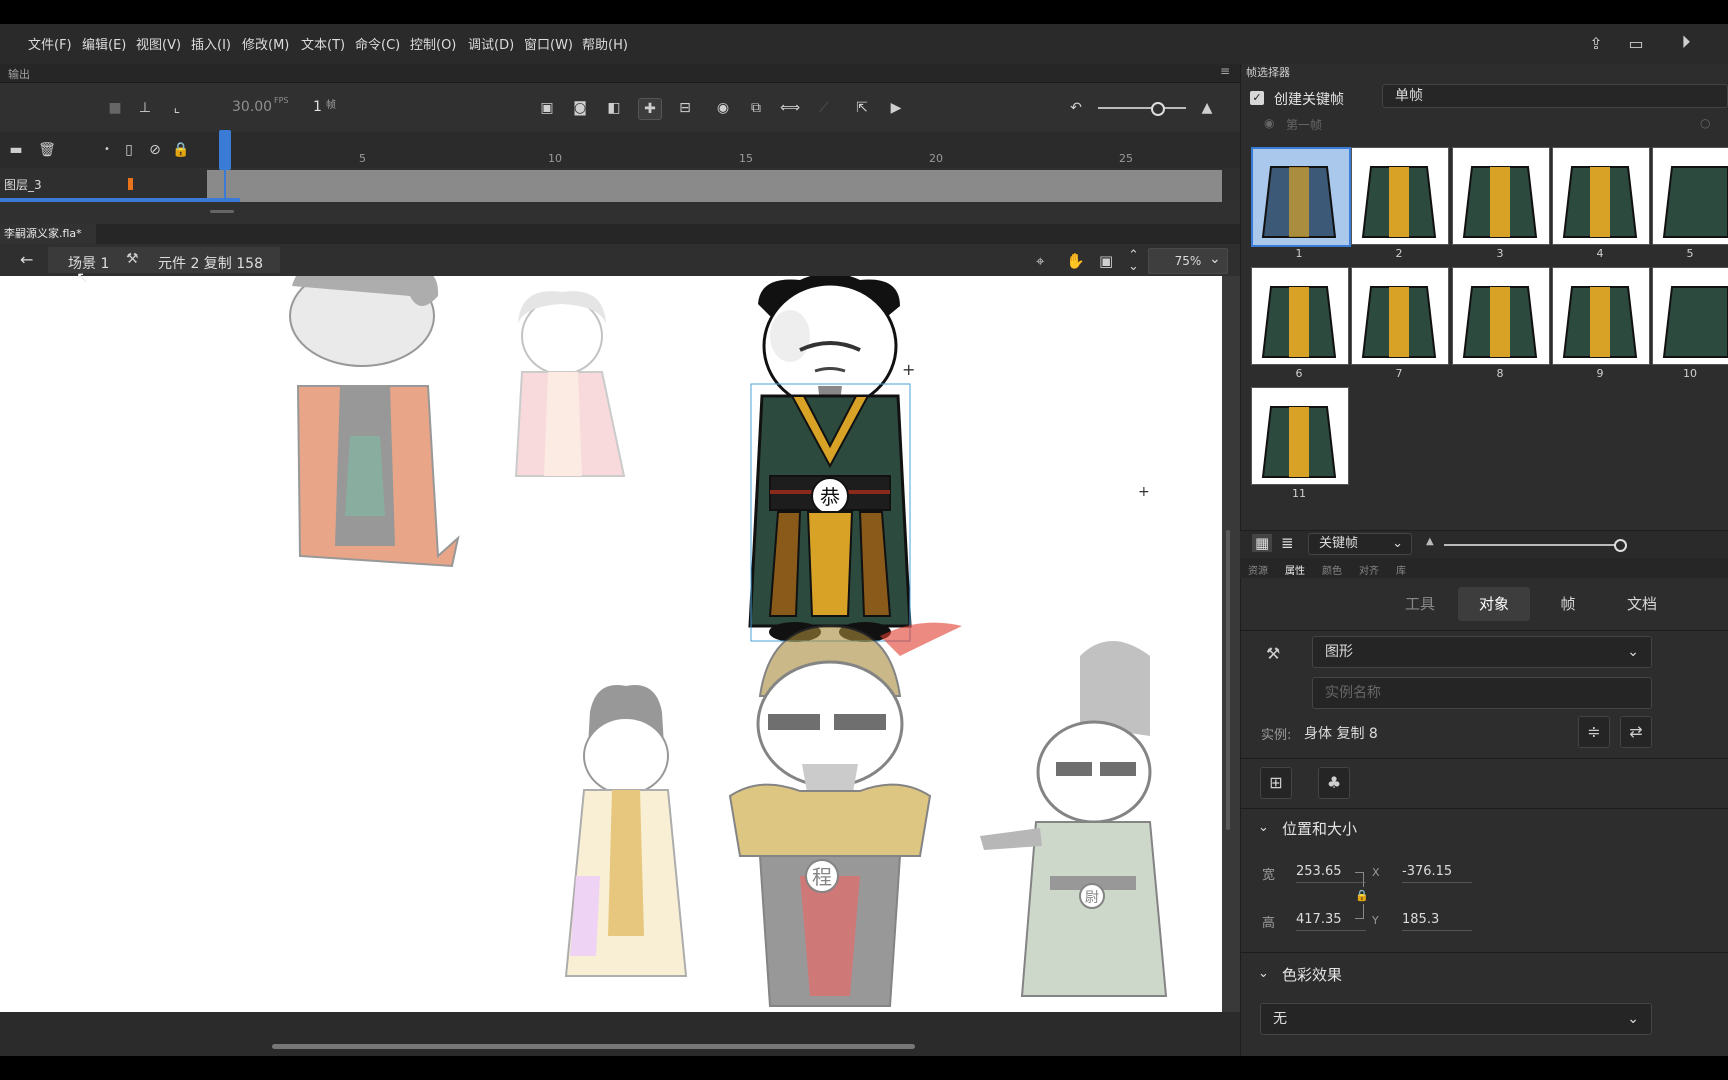 This screenshot has height=1080, width=1728. Describe the element at coordinates (1207, 108) in the screenshot. I see `mountain-icon: ▲` at that location.